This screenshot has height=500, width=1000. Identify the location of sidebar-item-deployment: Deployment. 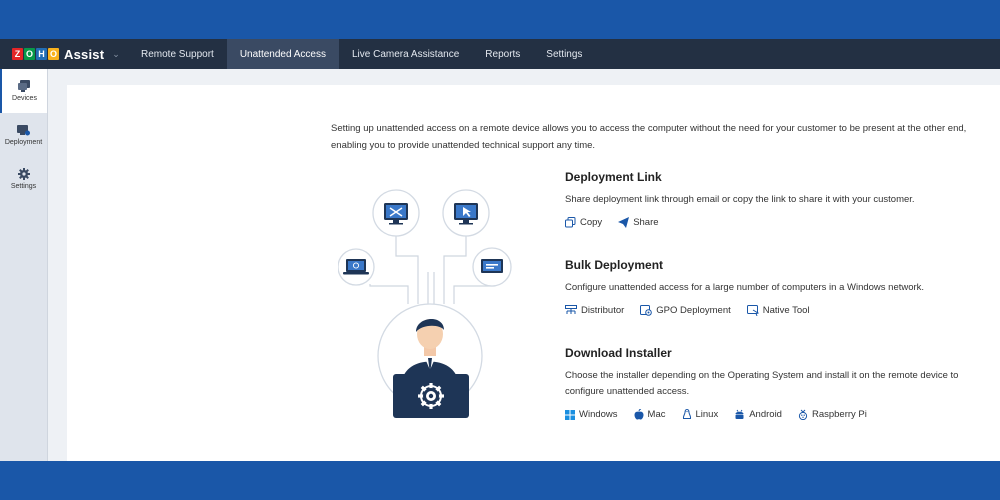
(23, 135).